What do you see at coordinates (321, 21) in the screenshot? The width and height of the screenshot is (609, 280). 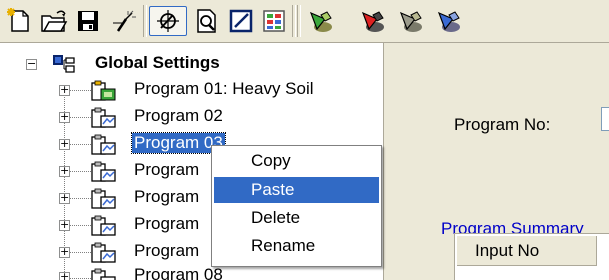 I see `send-green-icon` at bounding box center [321, 21].